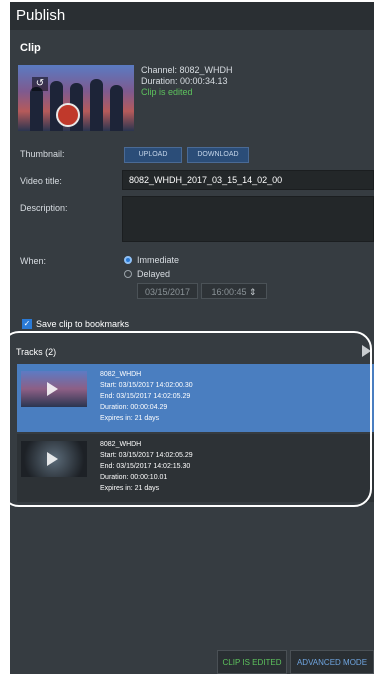  I want to click on track-end: End: 03/15/2017 14:02:05.29, so click(145, 396).